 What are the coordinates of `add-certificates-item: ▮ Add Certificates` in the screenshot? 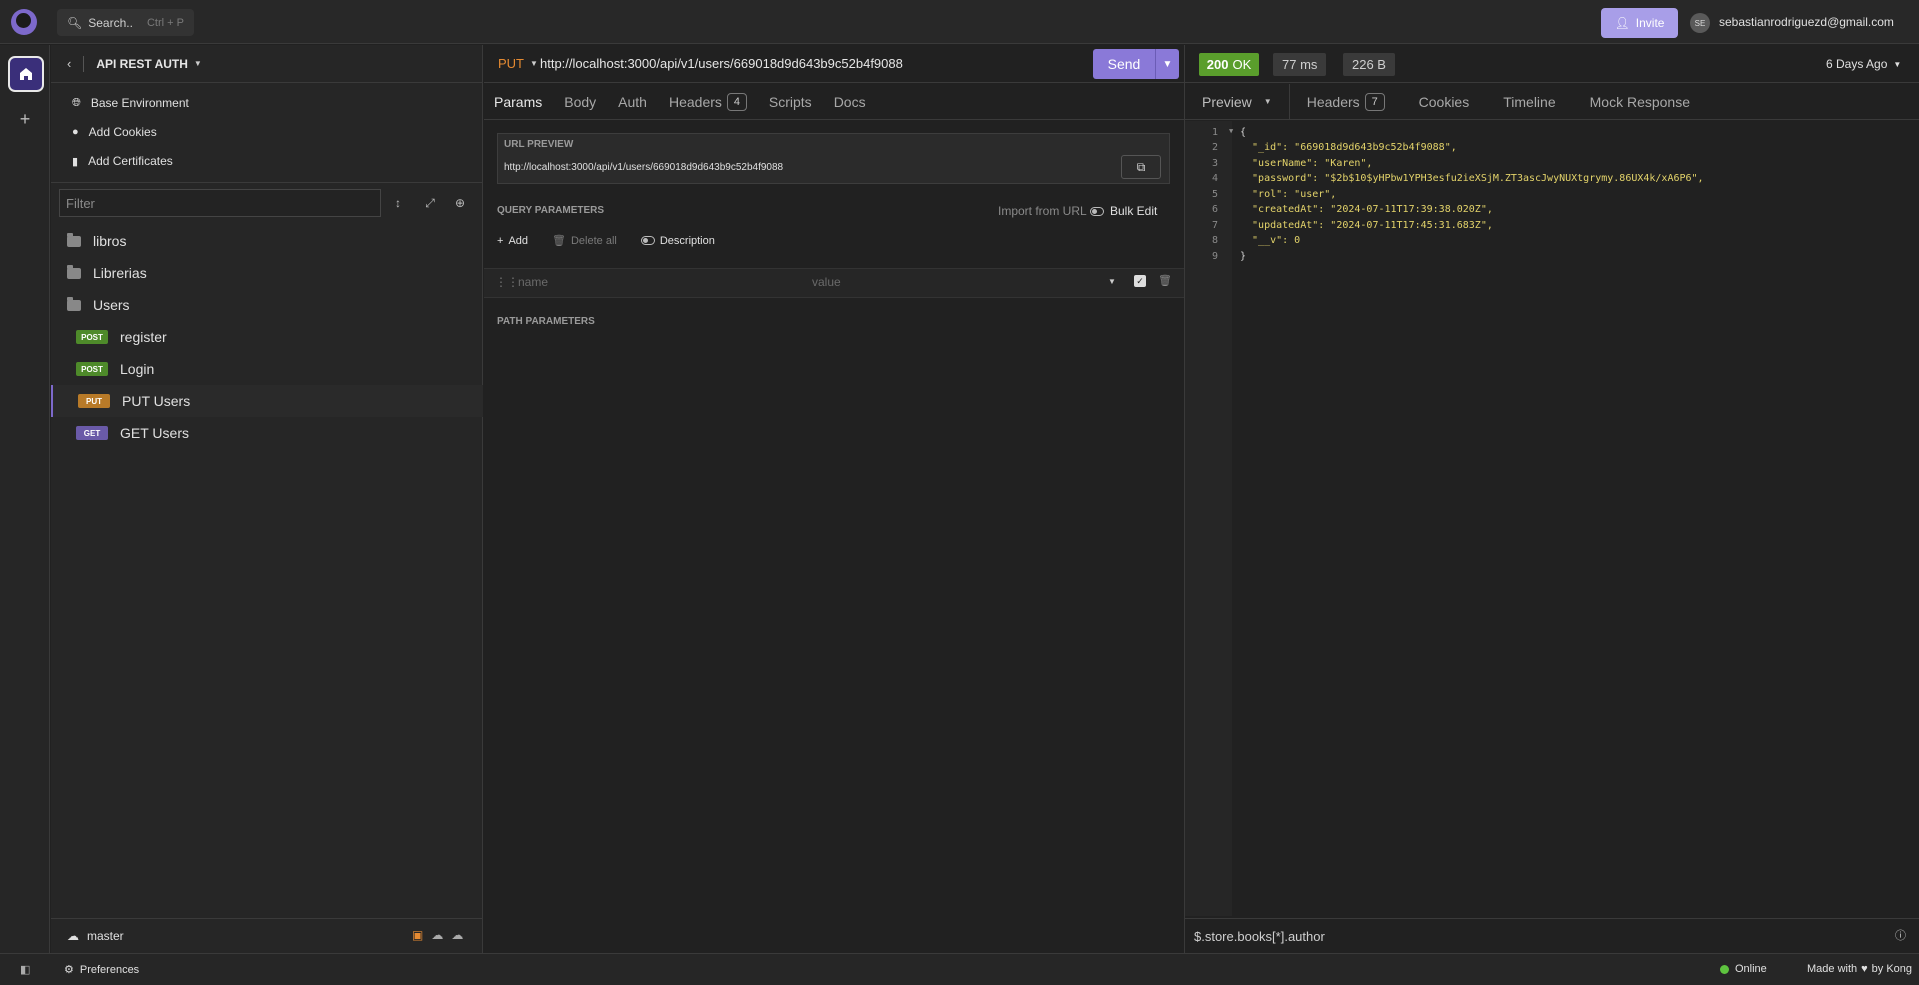 It's located at (122, 161).